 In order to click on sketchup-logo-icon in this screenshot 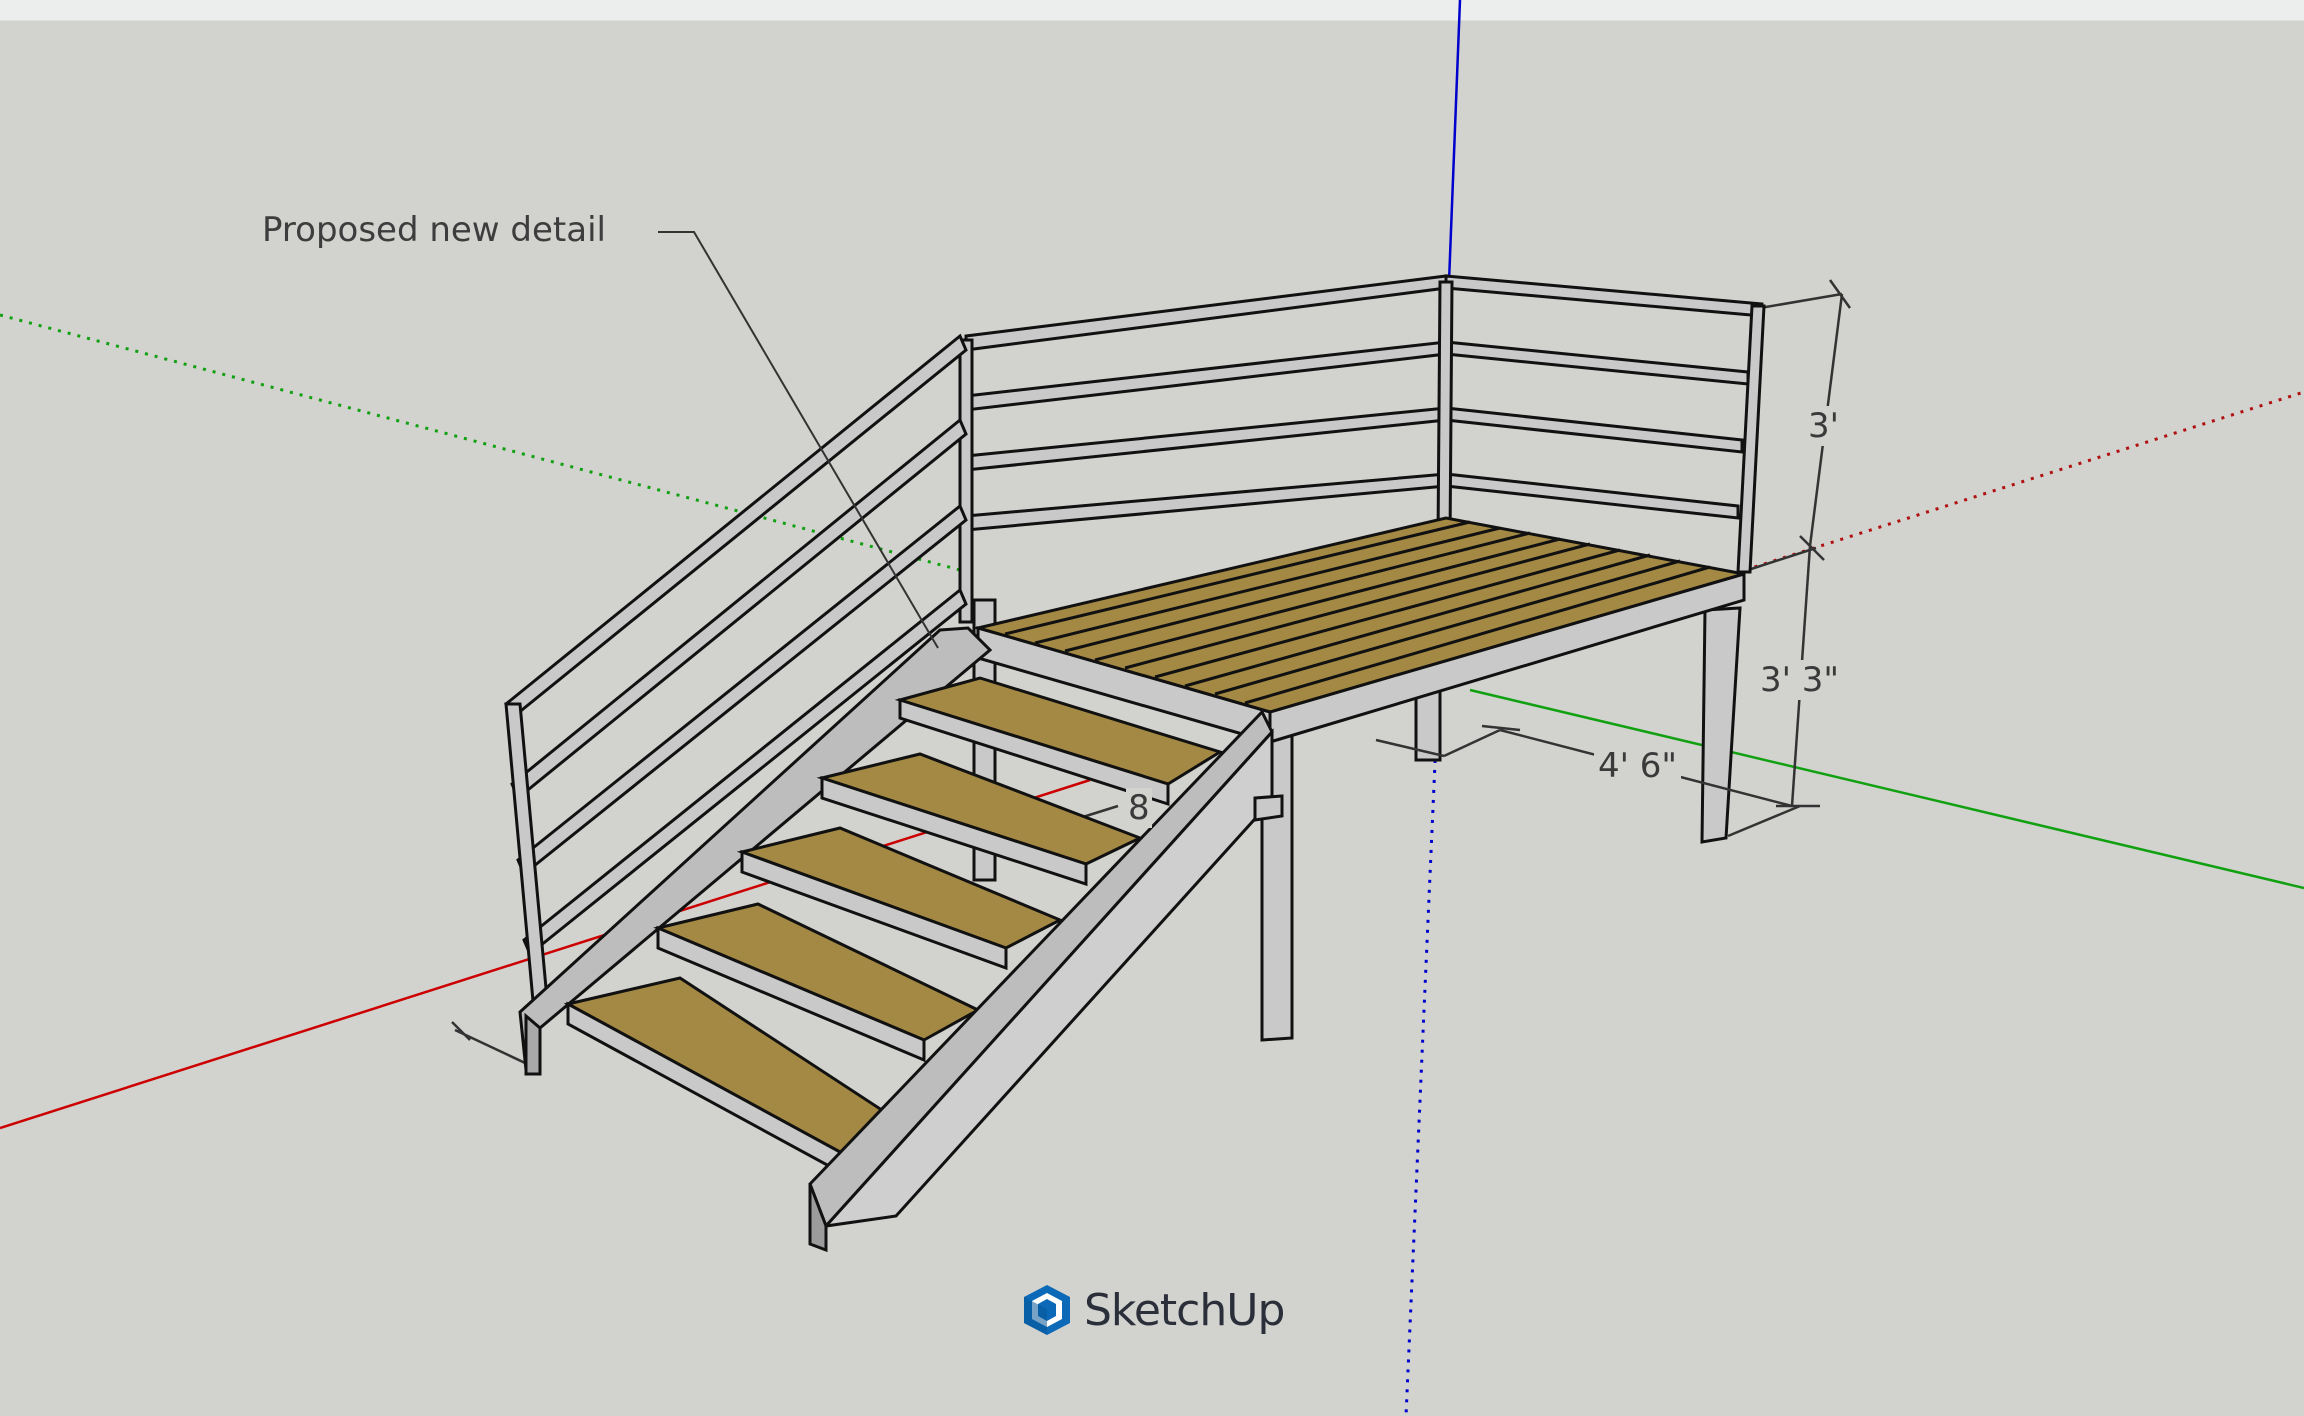, I will do `click(1047, 1310)`.